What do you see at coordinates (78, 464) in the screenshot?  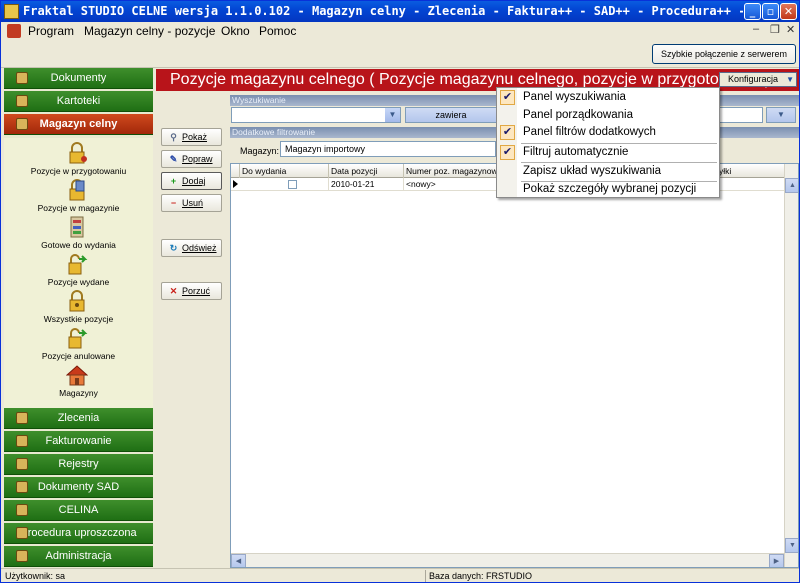 I see `nav-section-rejestry: Rejestry` at bounding box center [78, 464].